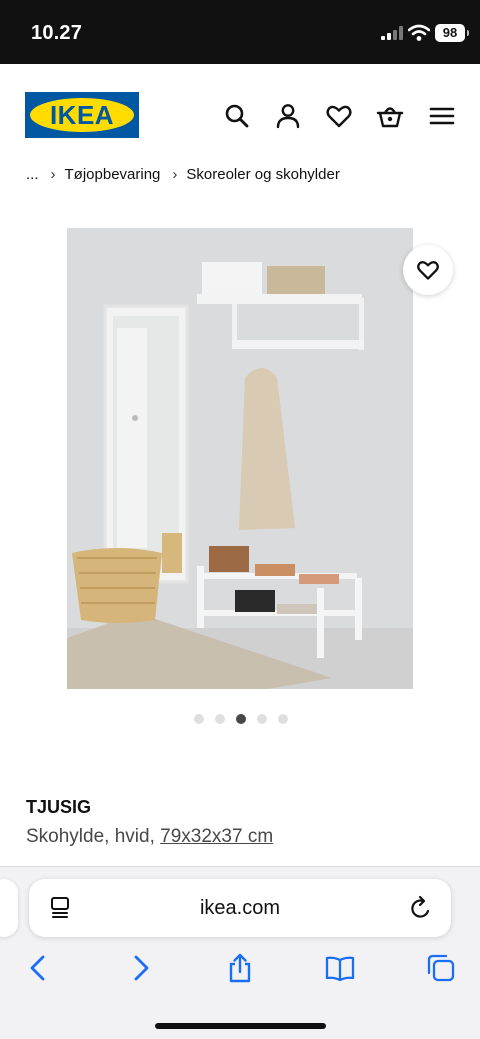 The width and height of the screenshot is (480, 1039). What do you see at coordinates (38, 968) in the screenshot?
I see `back-icon` at bounding box center [38, 968].